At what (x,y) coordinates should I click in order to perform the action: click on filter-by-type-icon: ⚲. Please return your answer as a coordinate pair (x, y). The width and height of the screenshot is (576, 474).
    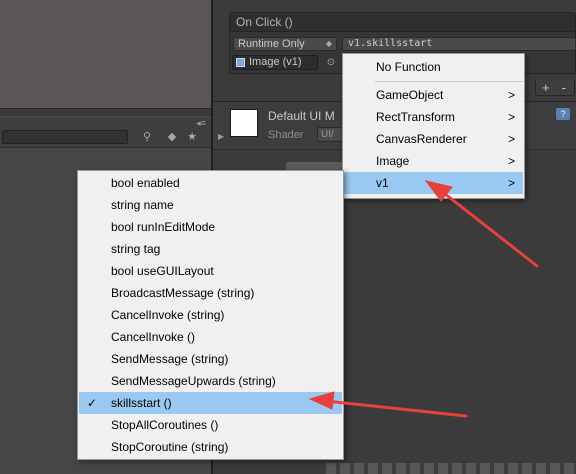
    Looking at the image, I should click on (147, 137).